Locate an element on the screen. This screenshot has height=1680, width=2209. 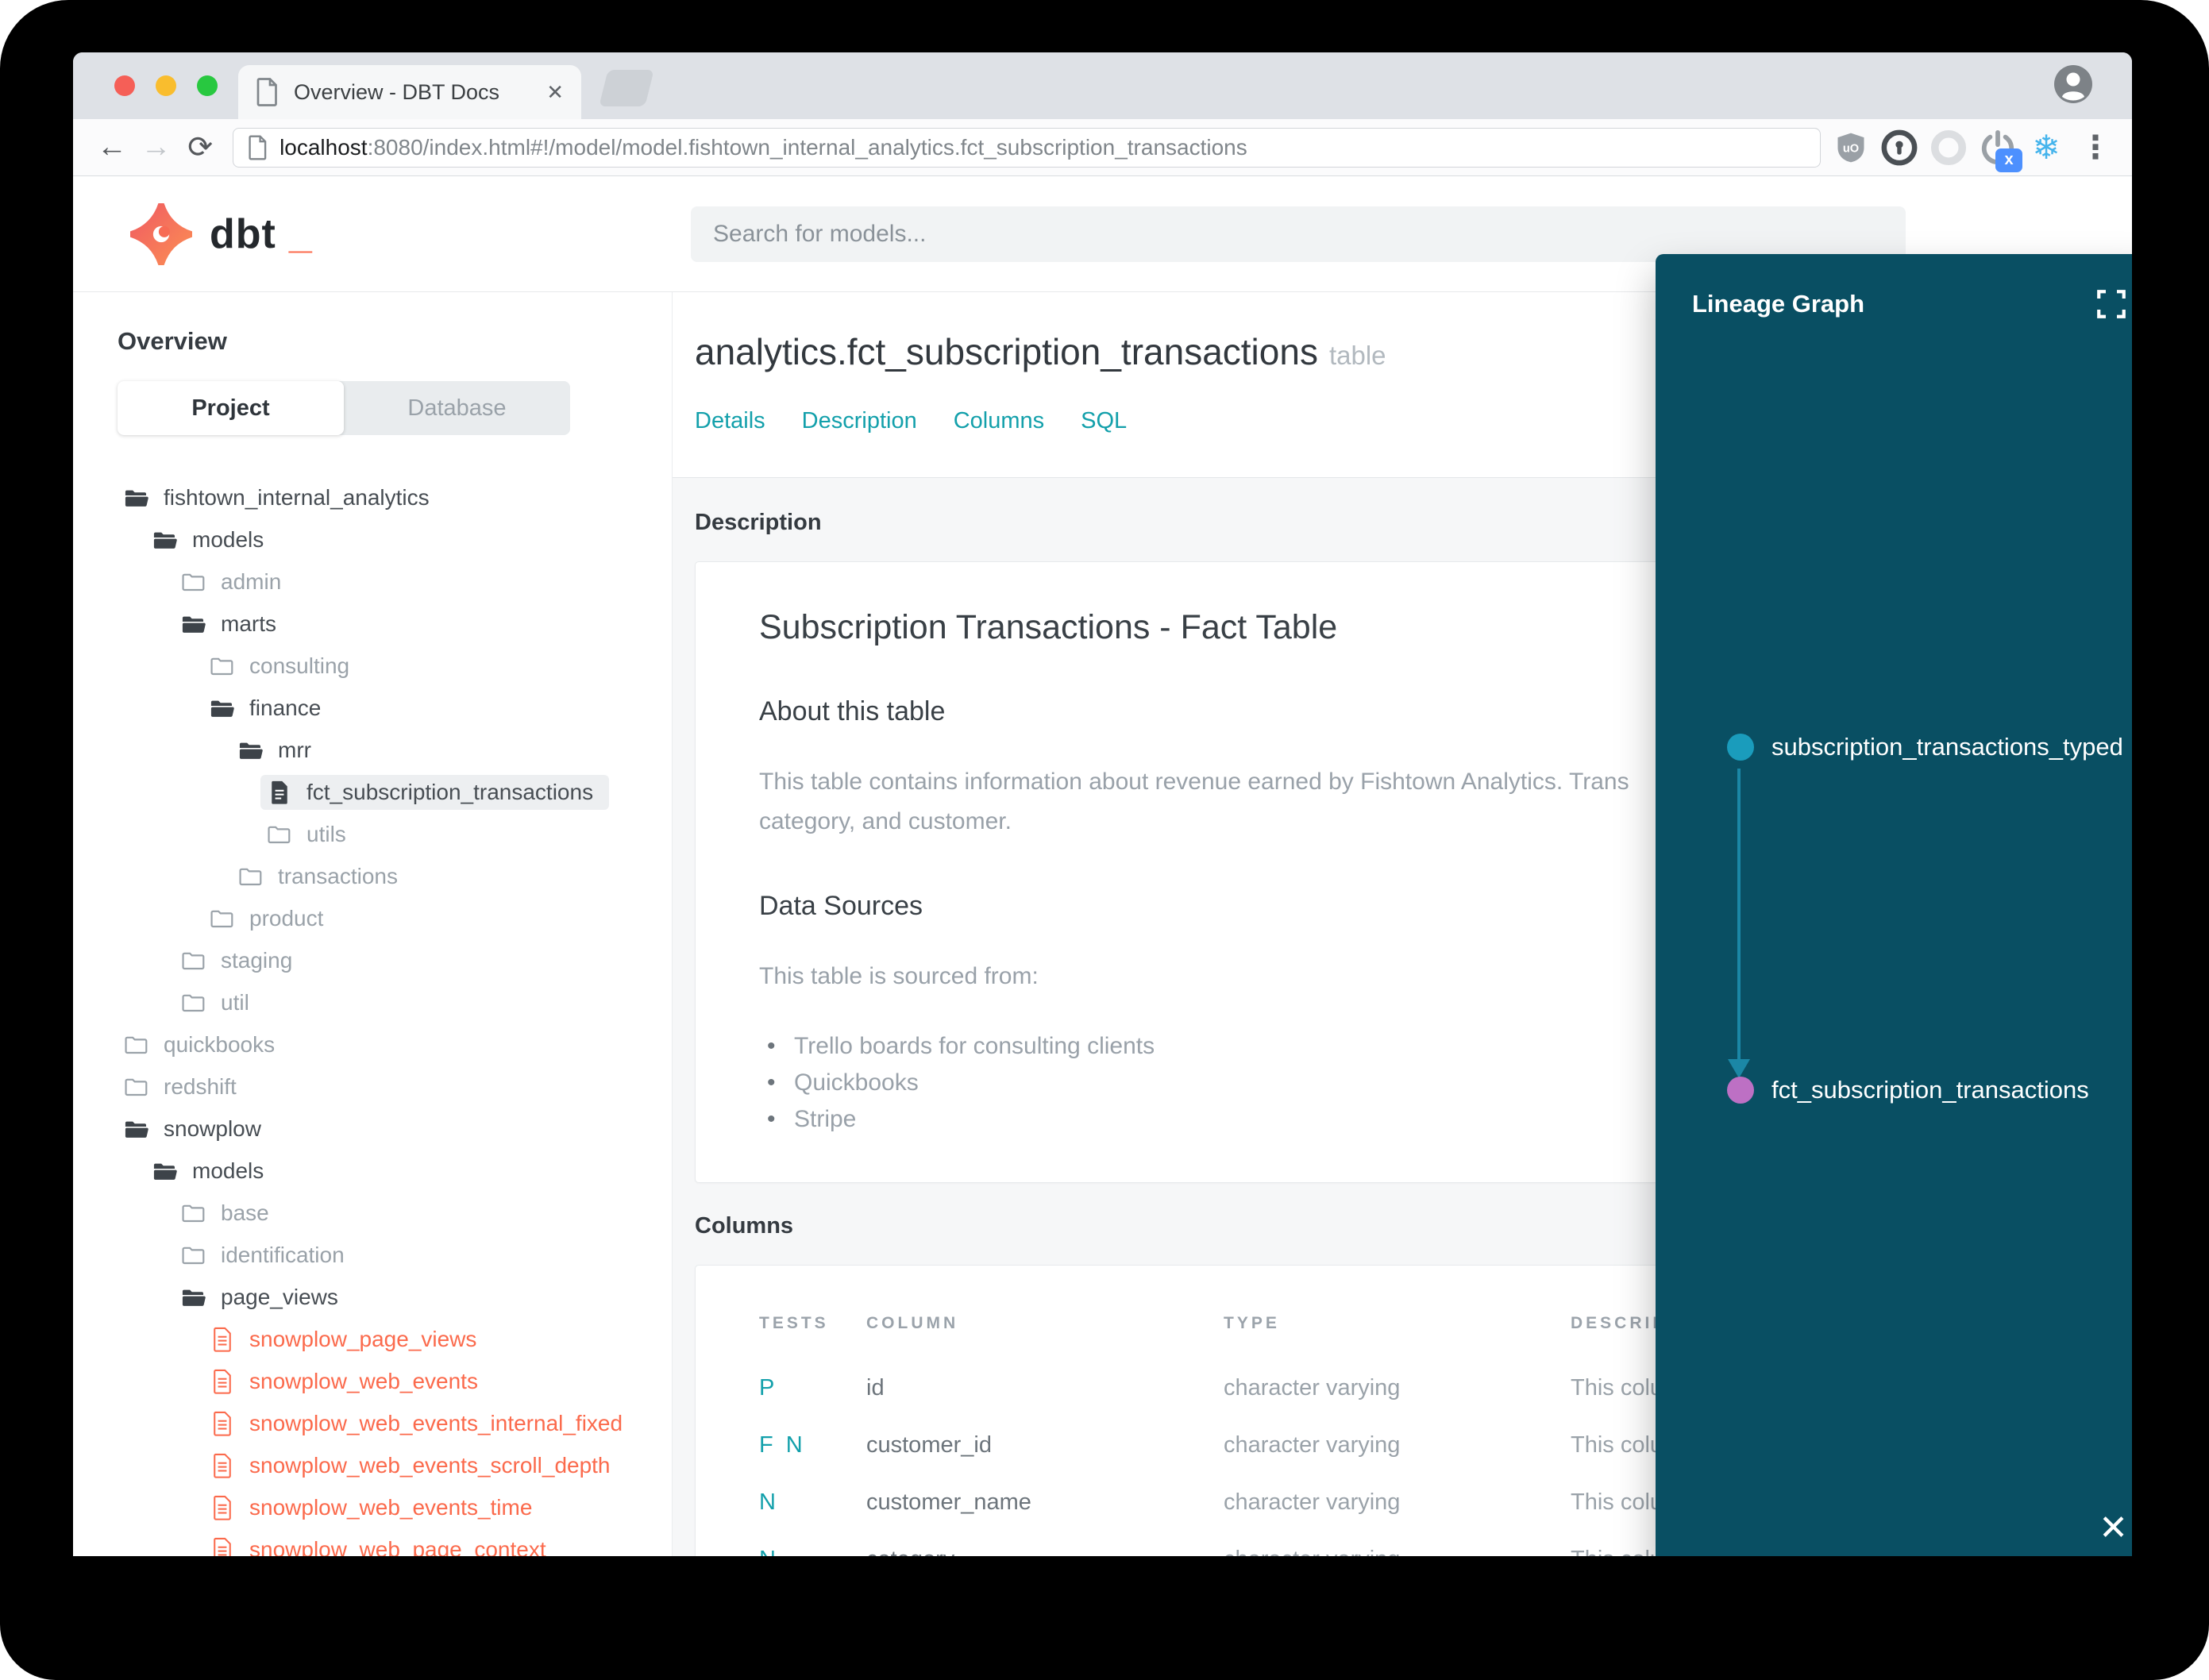
tree-item-util: util is located at coordinates (395, 1002).